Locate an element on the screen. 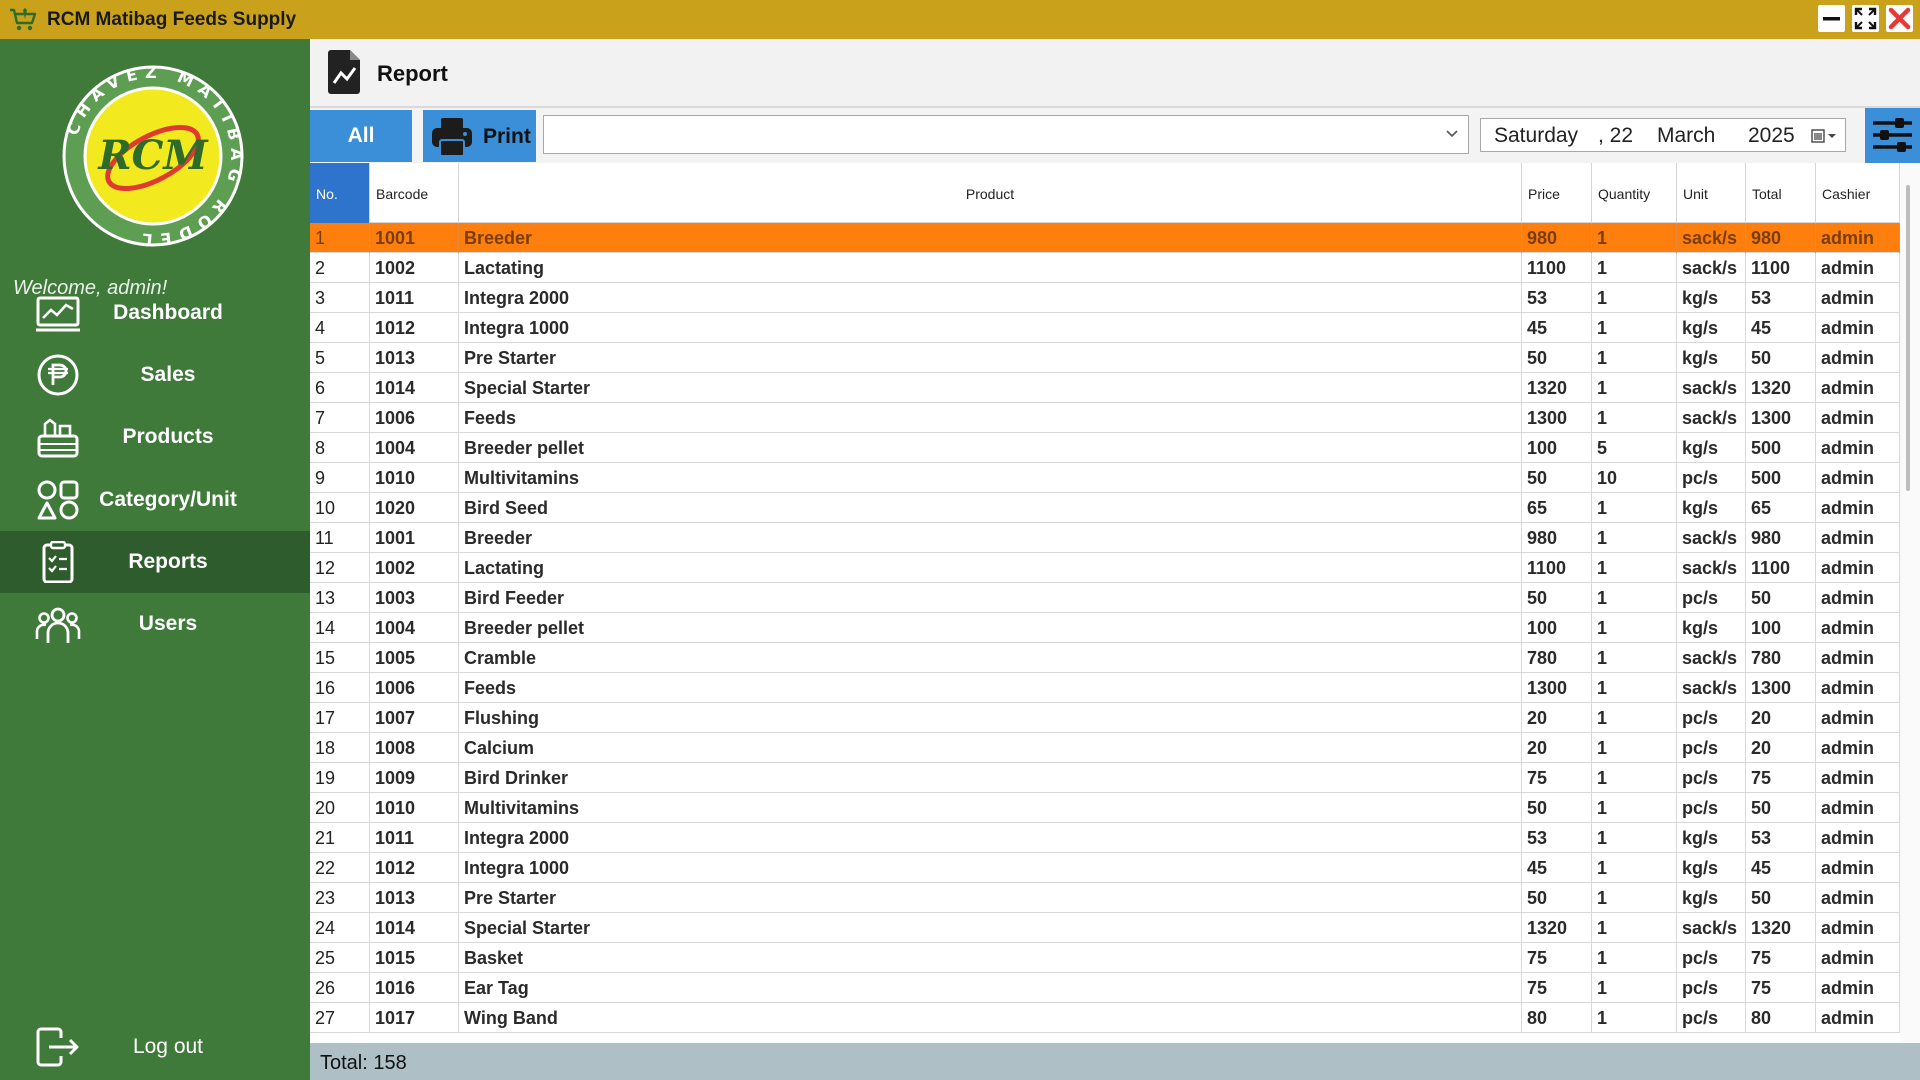  cell-price: 1100 is located at coordinates (1557, 268).